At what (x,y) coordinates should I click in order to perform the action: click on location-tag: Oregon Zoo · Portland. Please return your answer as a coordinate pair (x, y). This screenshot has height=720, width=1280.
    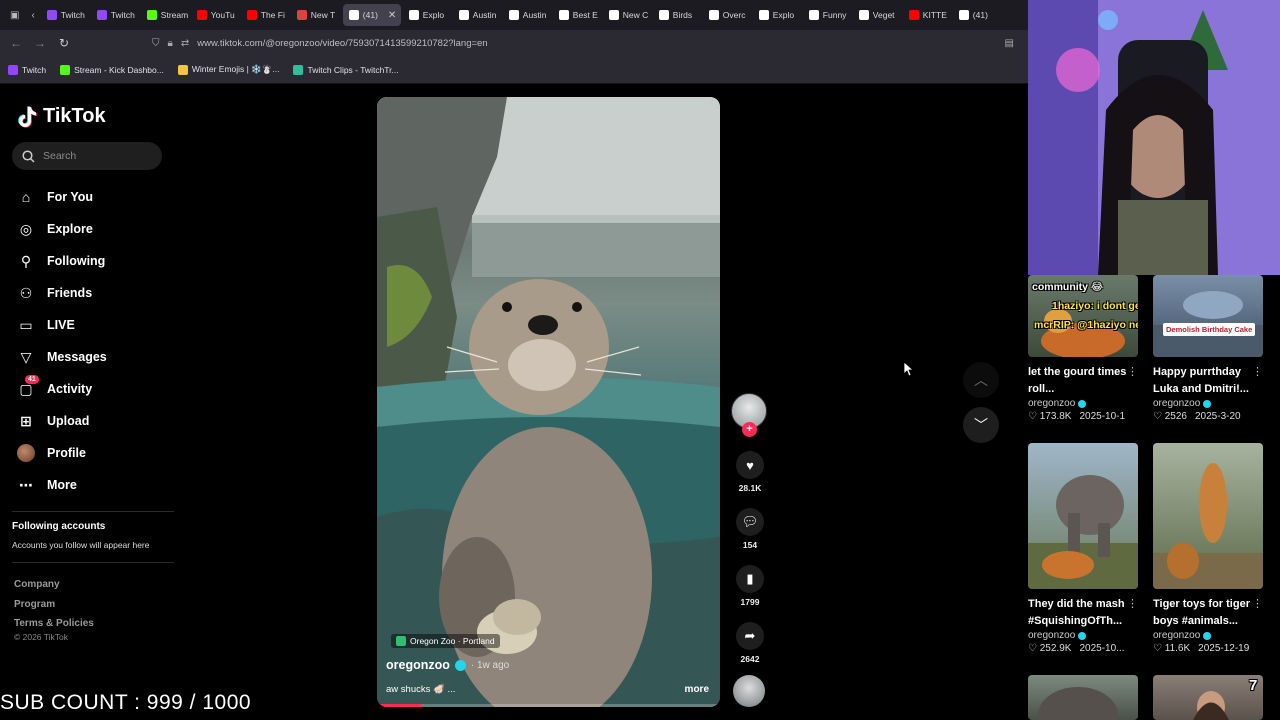
    Looking at the image, I should click on (445, 641).